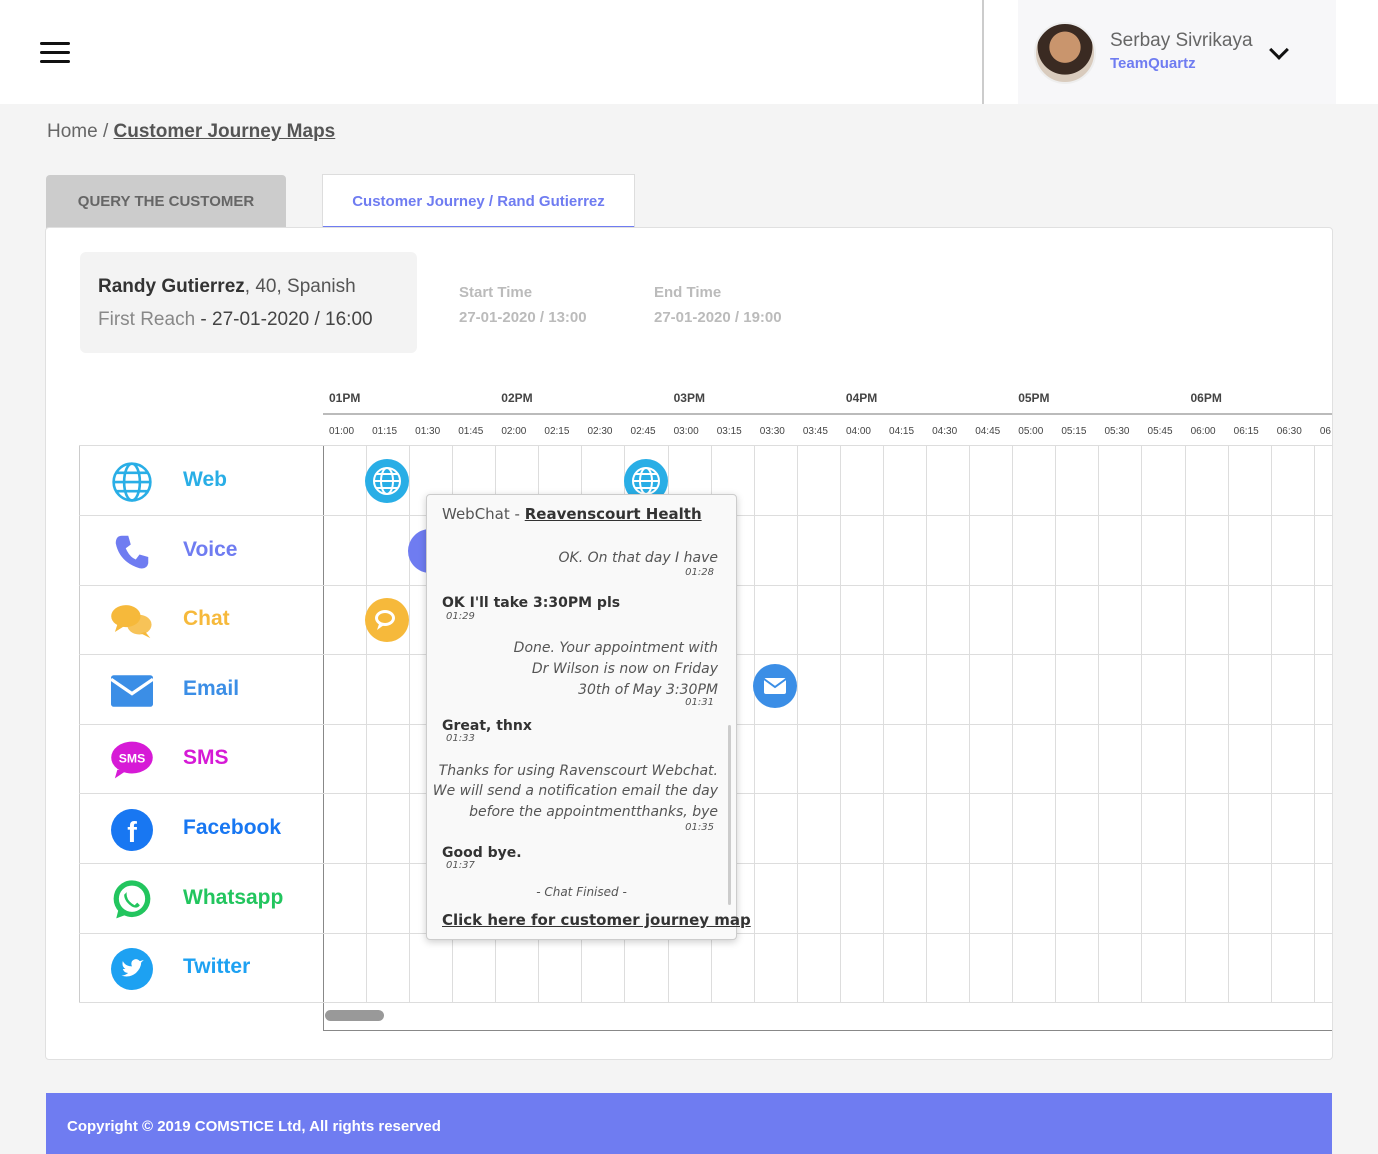 The width and height of the screenshot is (1378, 1154). I want to click on chat-message-time: 01:35, so click(699, 827).